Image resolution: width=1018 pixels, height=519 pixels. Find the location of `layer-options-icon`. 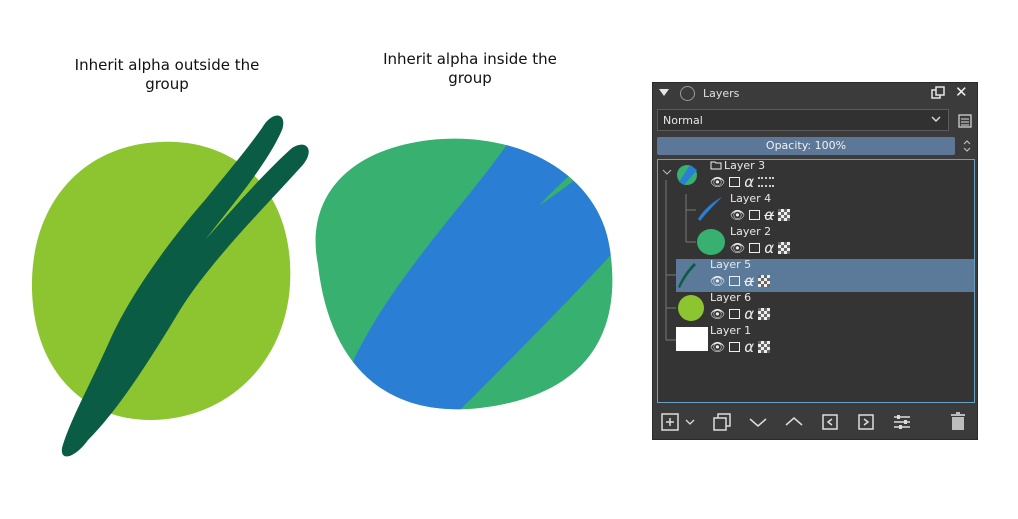

layer-options-icon is located at coordinates (965, 121).